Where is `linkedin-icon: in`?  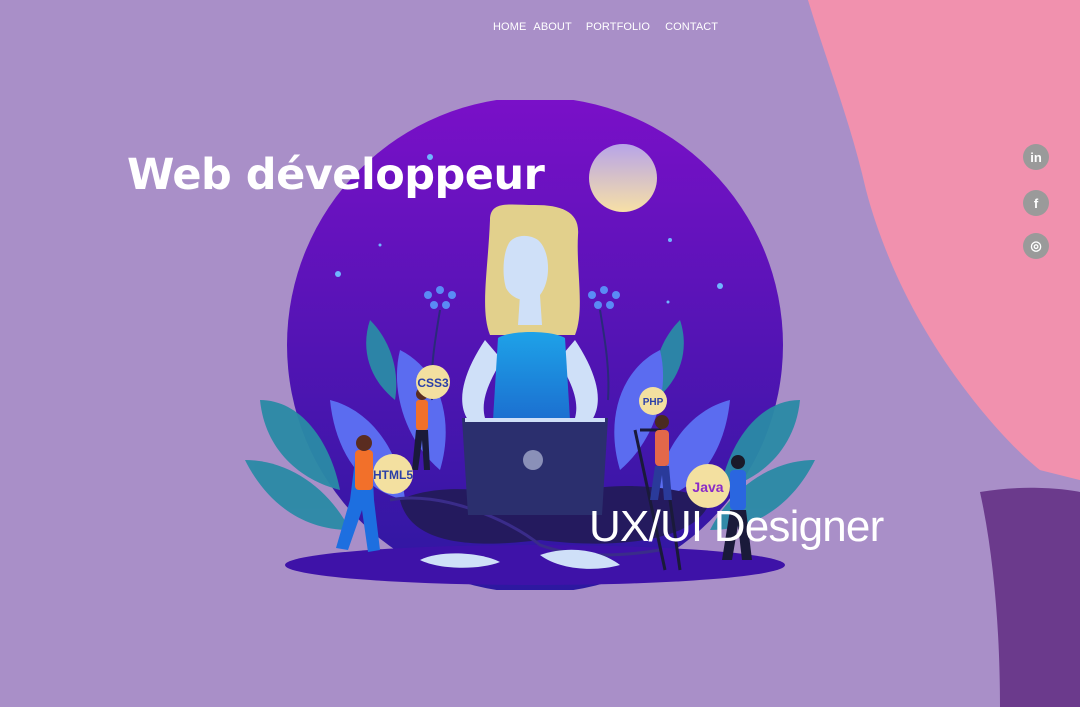
linkedin-icon: in is located at coordinates (1036, 157).